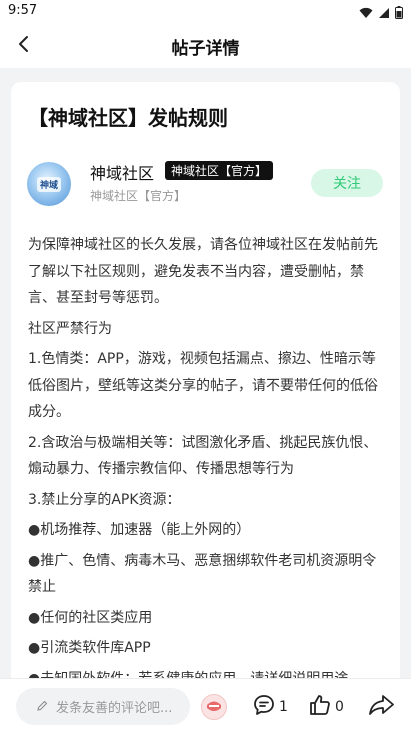  I want to click on bottom-action-bar: 发条友善的评论吧... 1 0, so click(205, 705).